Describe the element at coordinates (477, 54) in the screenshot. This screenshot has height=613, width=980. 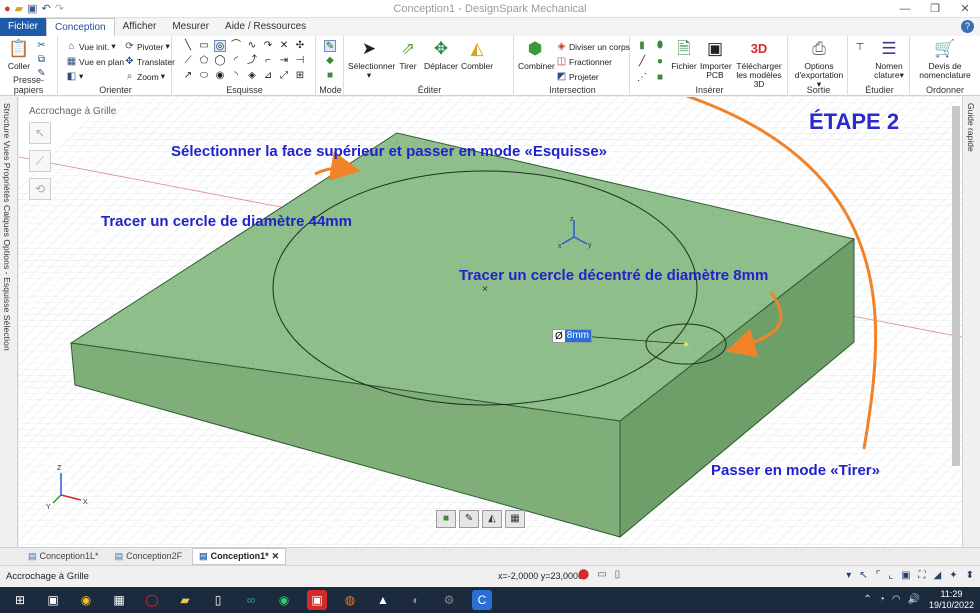
I see `fill-button: ◭ Combler` at that location.